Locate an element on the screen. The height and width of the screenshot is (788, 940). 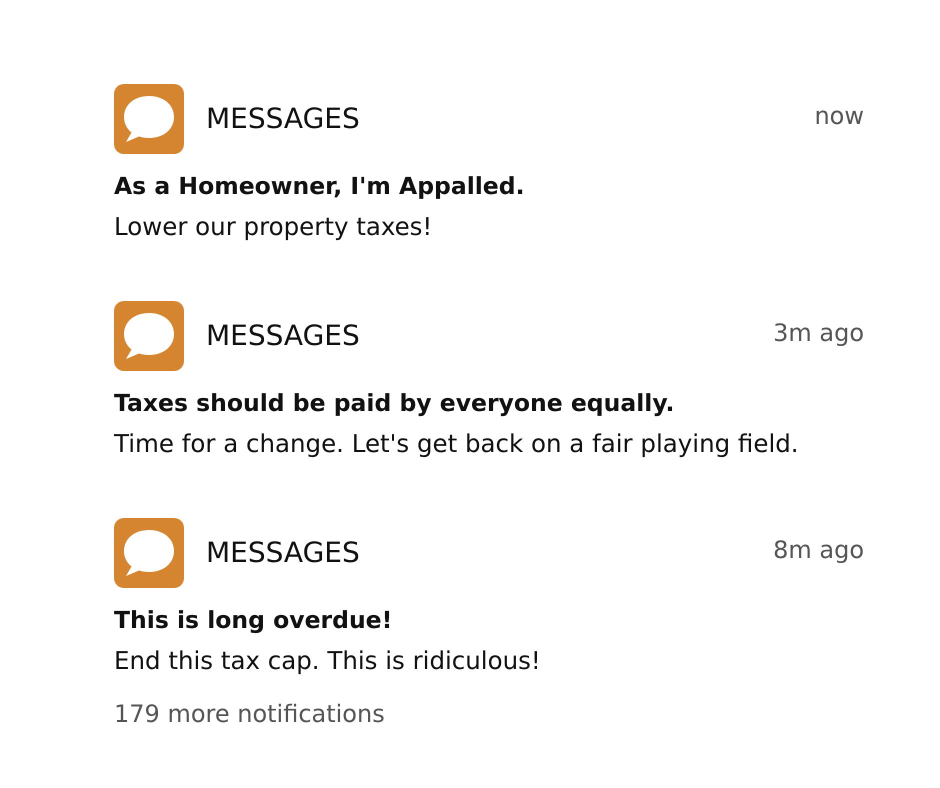
more-notifications-text: 179 more notifications is located at coordinates (249, 714).